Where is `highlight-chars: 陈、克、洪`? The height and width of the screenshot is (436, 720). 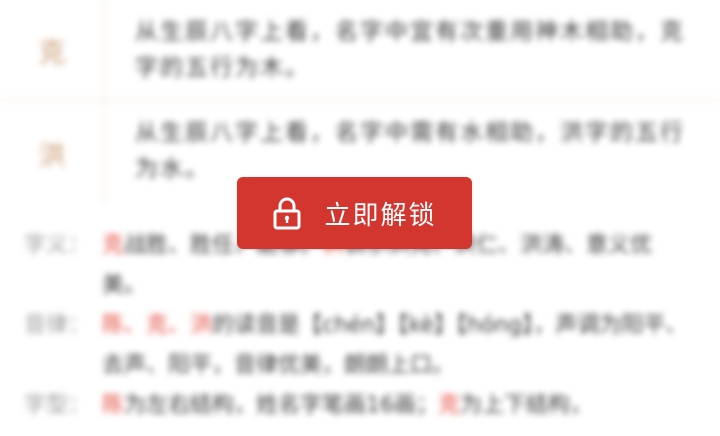
highlight-chars: 陈、克、洪 is located at coordinates (157, 325).